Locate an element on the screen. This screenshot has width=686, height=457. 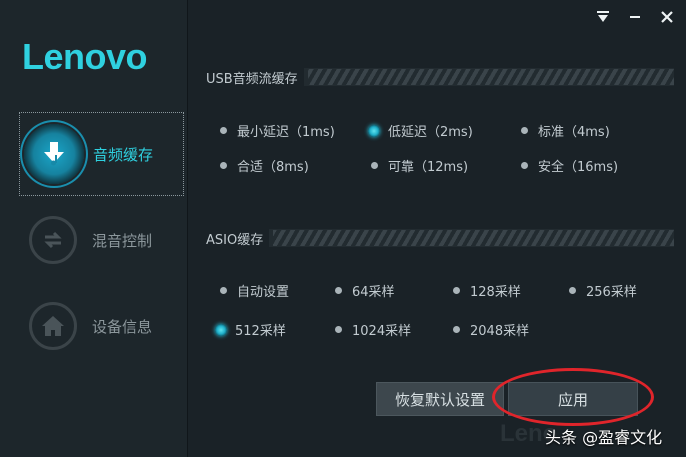
radio-label: 低延迟（2ms) is located at coordinates (430, 132).